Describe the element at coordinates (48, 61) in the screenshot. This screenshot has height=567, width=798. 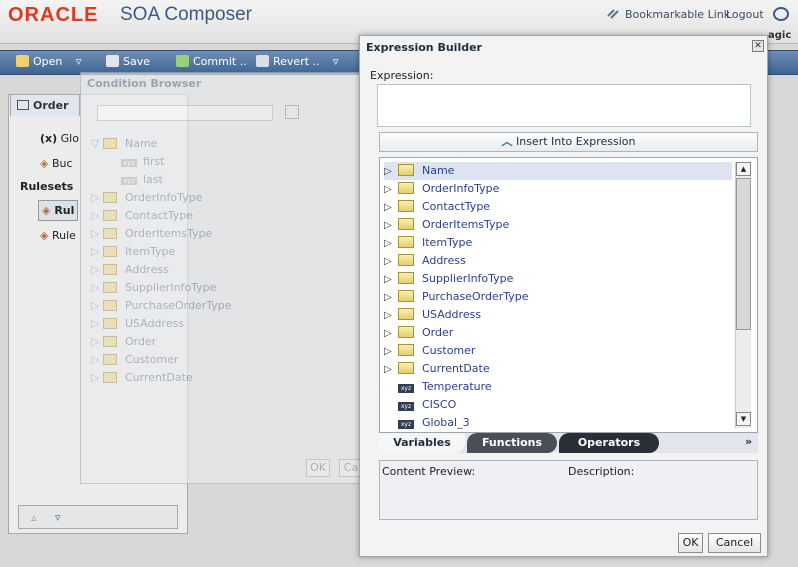
I see `open-menu: Open ▿` at that location.